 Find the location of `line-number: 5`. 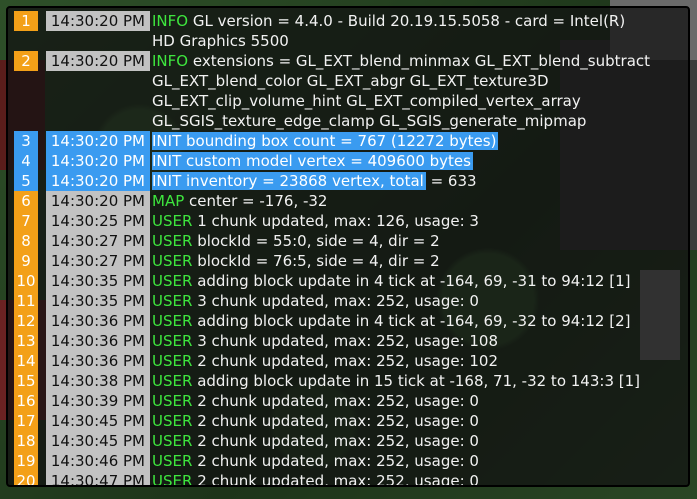

line-number: 5 is located at coordinates (26, 181).